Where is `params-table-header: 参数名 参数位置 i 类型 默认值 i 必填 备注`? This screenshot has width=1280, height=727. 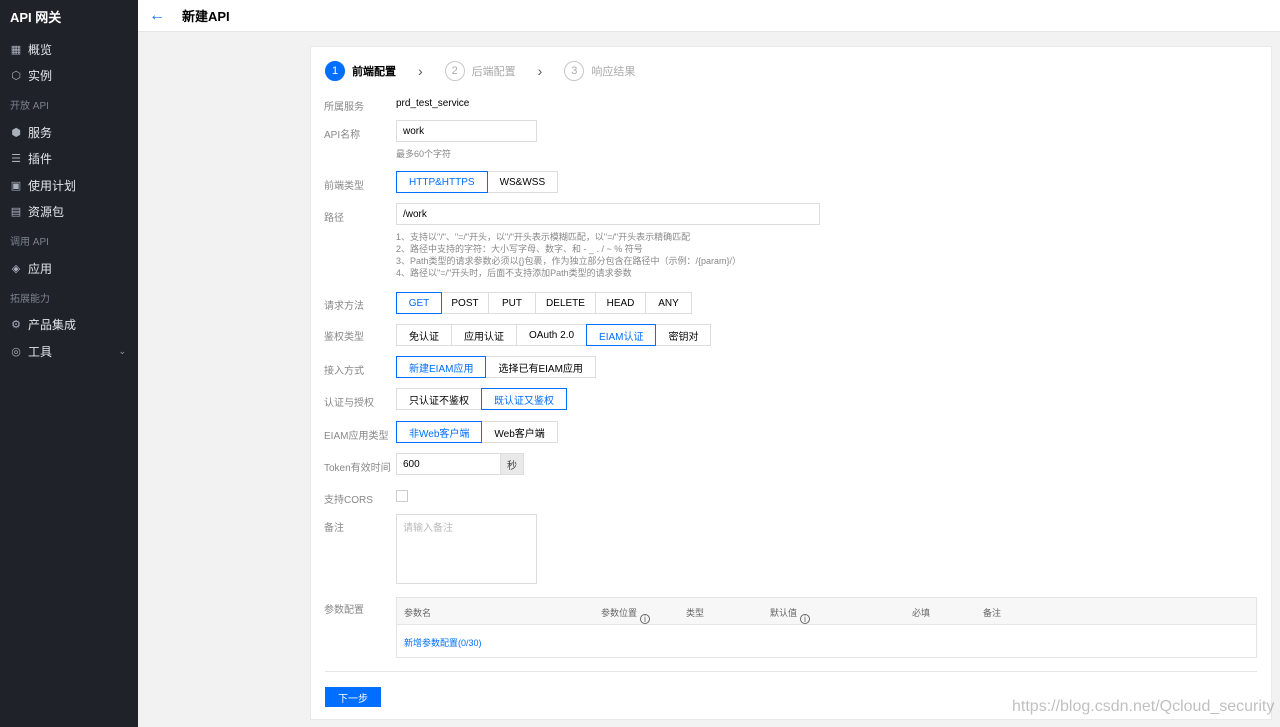 params-table-header: 参数名 参数位置 i 类型 默认值 i 必填 备注 is located at coordinates (826, 611).